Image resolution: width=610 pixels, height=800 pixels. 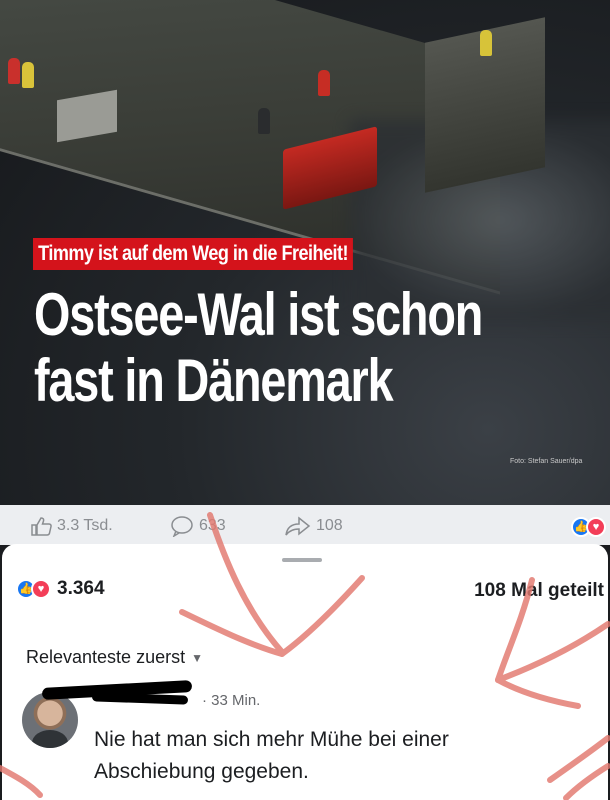 I want to click on redacted-author-name, so click(x=140, y=698).